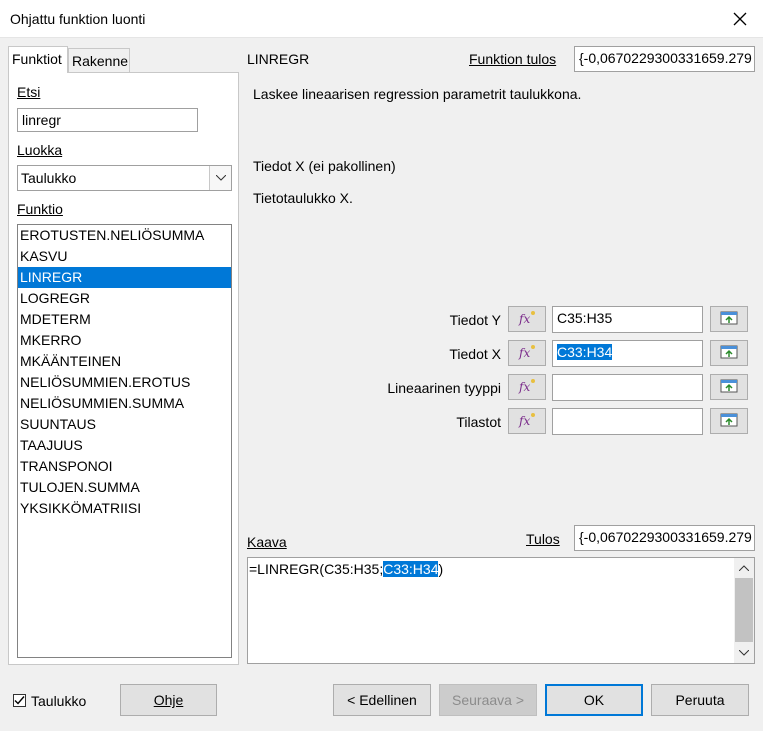 The width and height of the screenshot is (763, 731). What do you see at coordinates (501, 610) in the screenshot?
I see `formula-editor: =LINREGR(C35:H35;C33:H34)` at bounding box center [501, 610].